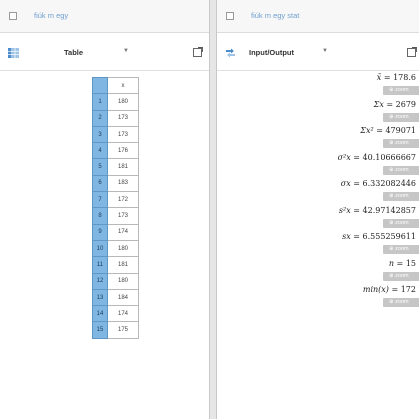 This screenshot has width=419, height=419. Describe the element at coordinates (100, 102) in the screenshot. I see `row-index: 1` at that location.